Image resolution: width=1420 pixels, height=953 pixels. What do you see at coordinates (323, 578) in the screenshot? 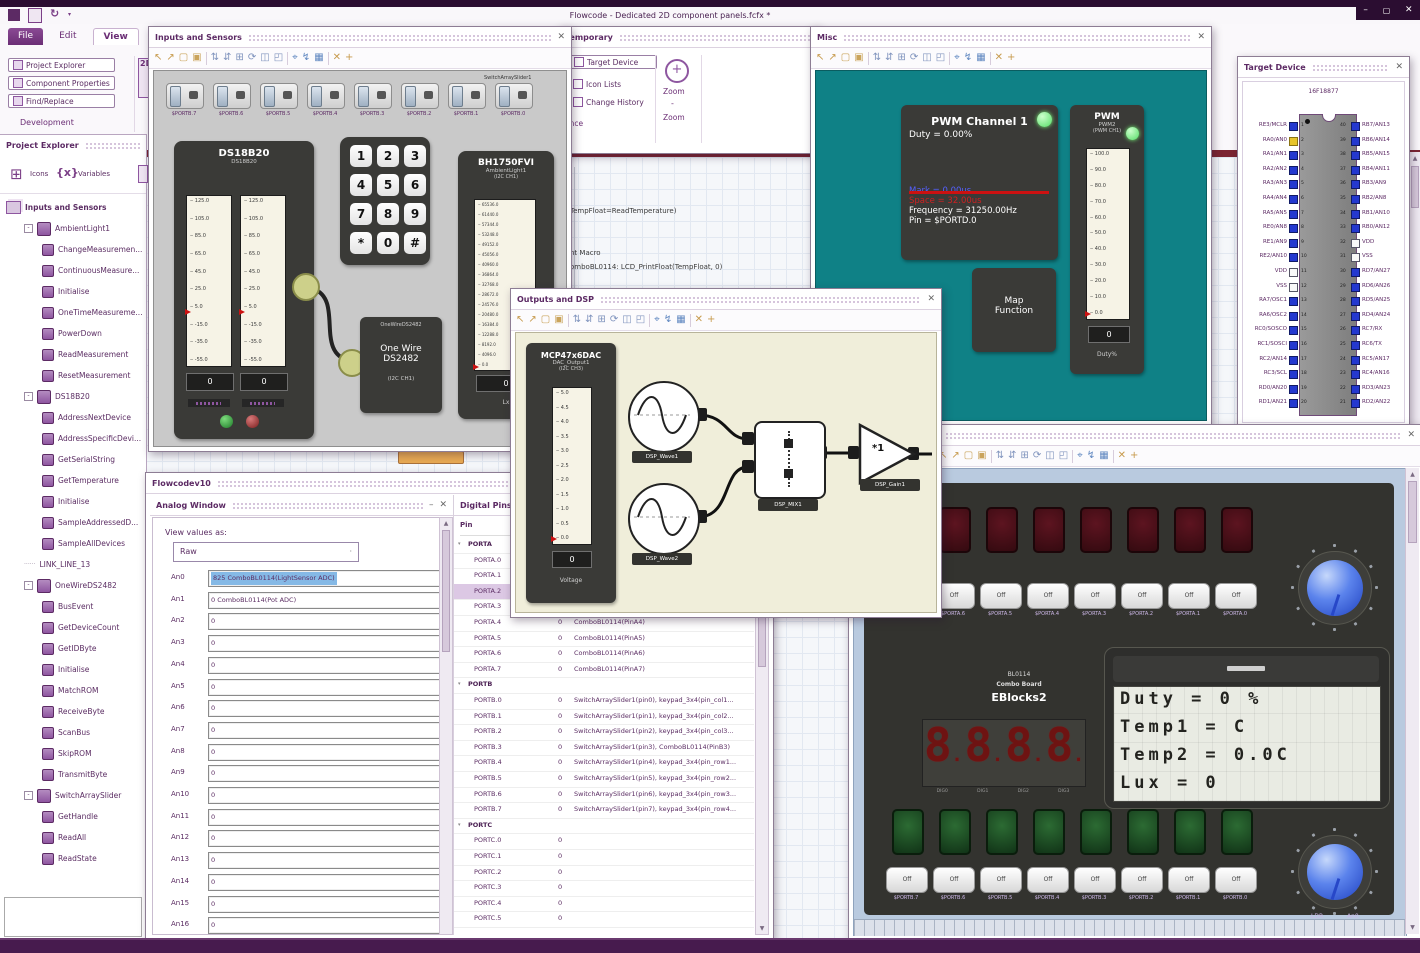
I see `analog-value-input: 825 ComboBL0114(LightSensor ADC)` at bounding box center [323, 578].